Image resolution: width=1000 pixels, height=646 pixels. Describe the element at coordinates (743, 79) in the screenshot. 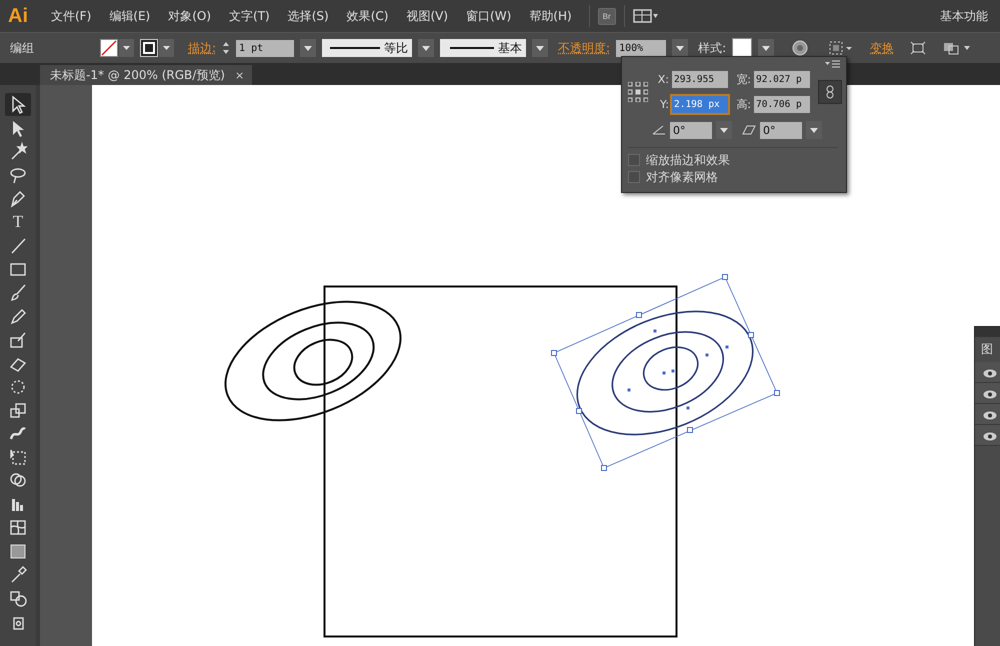

I see `field-label: 宽:` at that location.